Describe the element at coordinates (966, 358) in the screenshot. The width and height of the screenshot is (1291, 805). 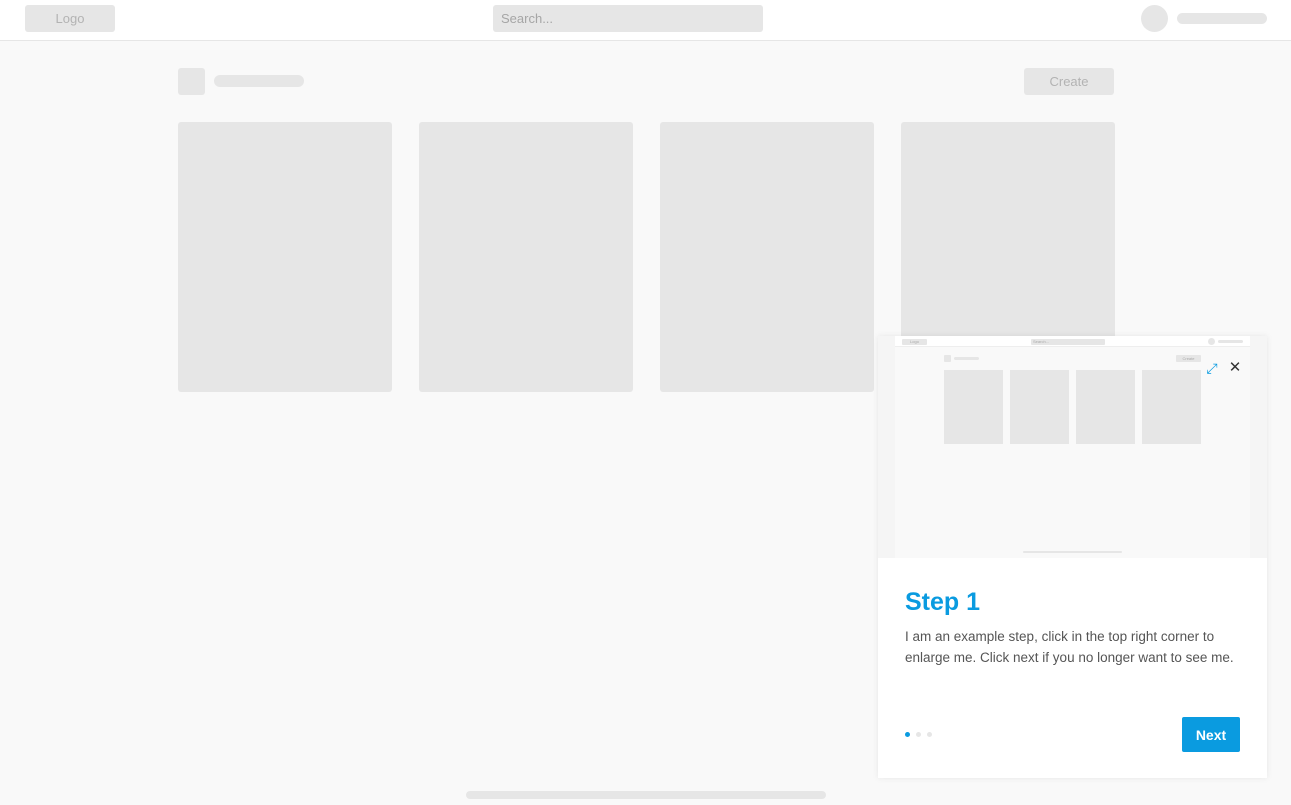
I see `preview-page-title` at that location.